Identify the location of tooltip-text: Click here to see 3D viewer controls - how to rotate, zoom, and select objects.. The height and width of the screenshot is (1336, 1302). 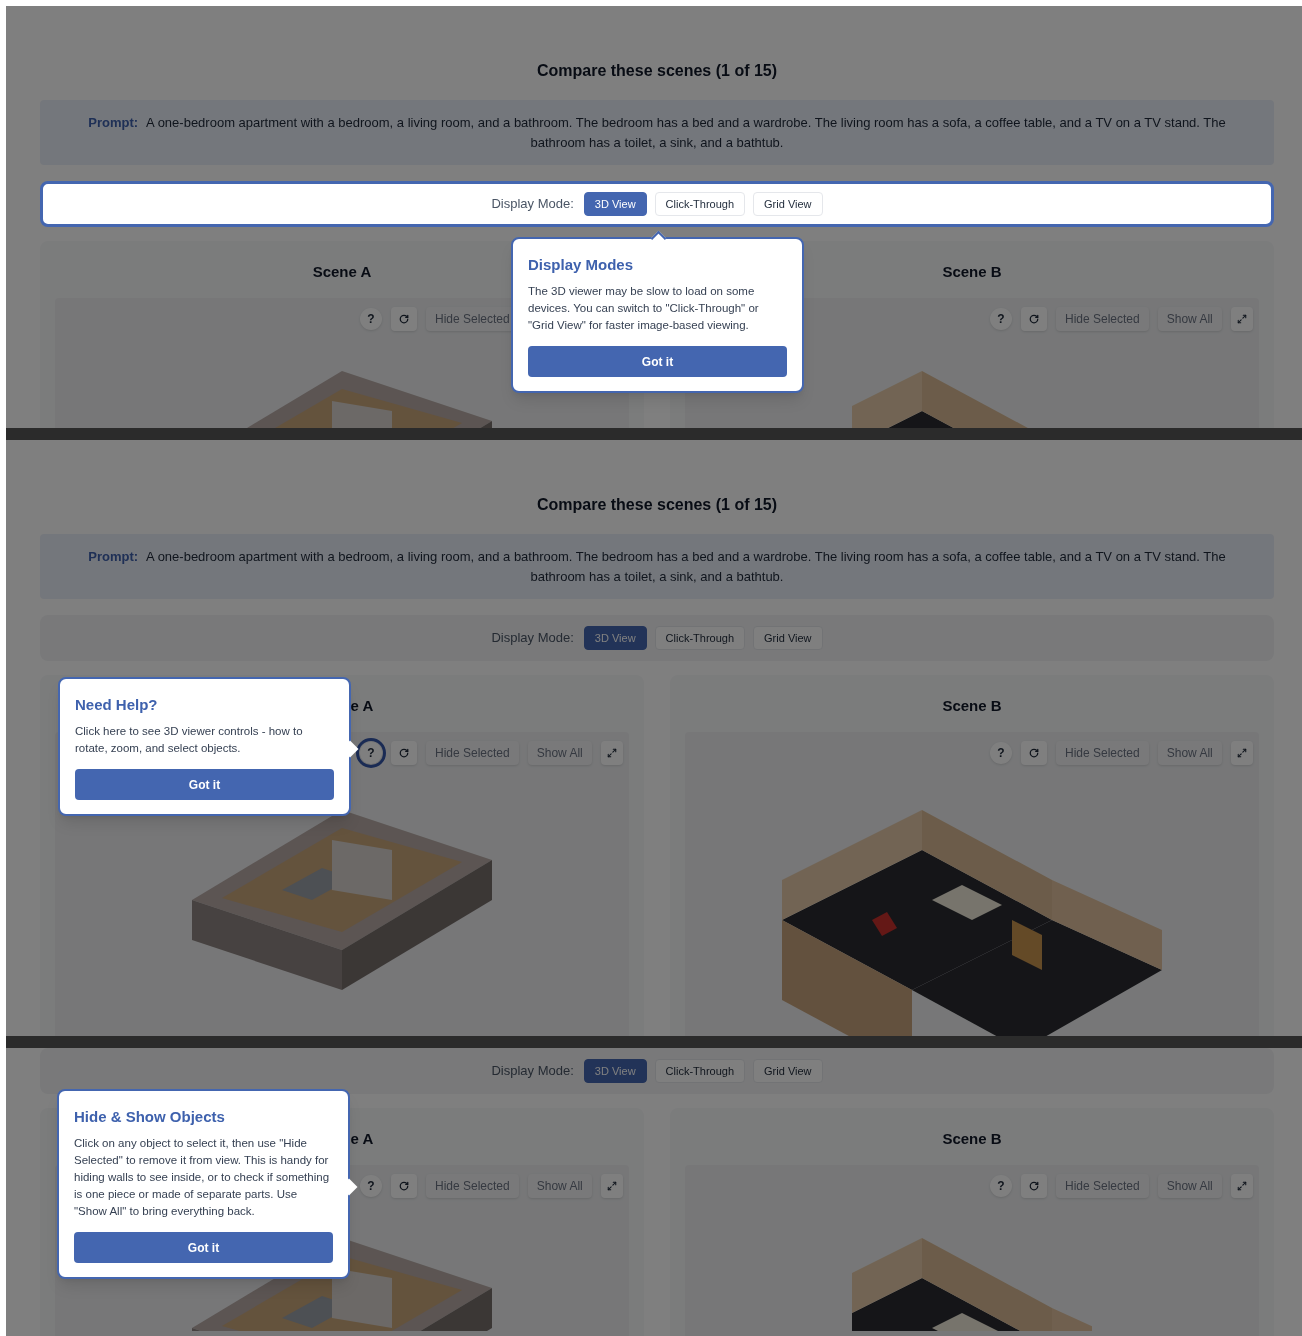
(189, 740).